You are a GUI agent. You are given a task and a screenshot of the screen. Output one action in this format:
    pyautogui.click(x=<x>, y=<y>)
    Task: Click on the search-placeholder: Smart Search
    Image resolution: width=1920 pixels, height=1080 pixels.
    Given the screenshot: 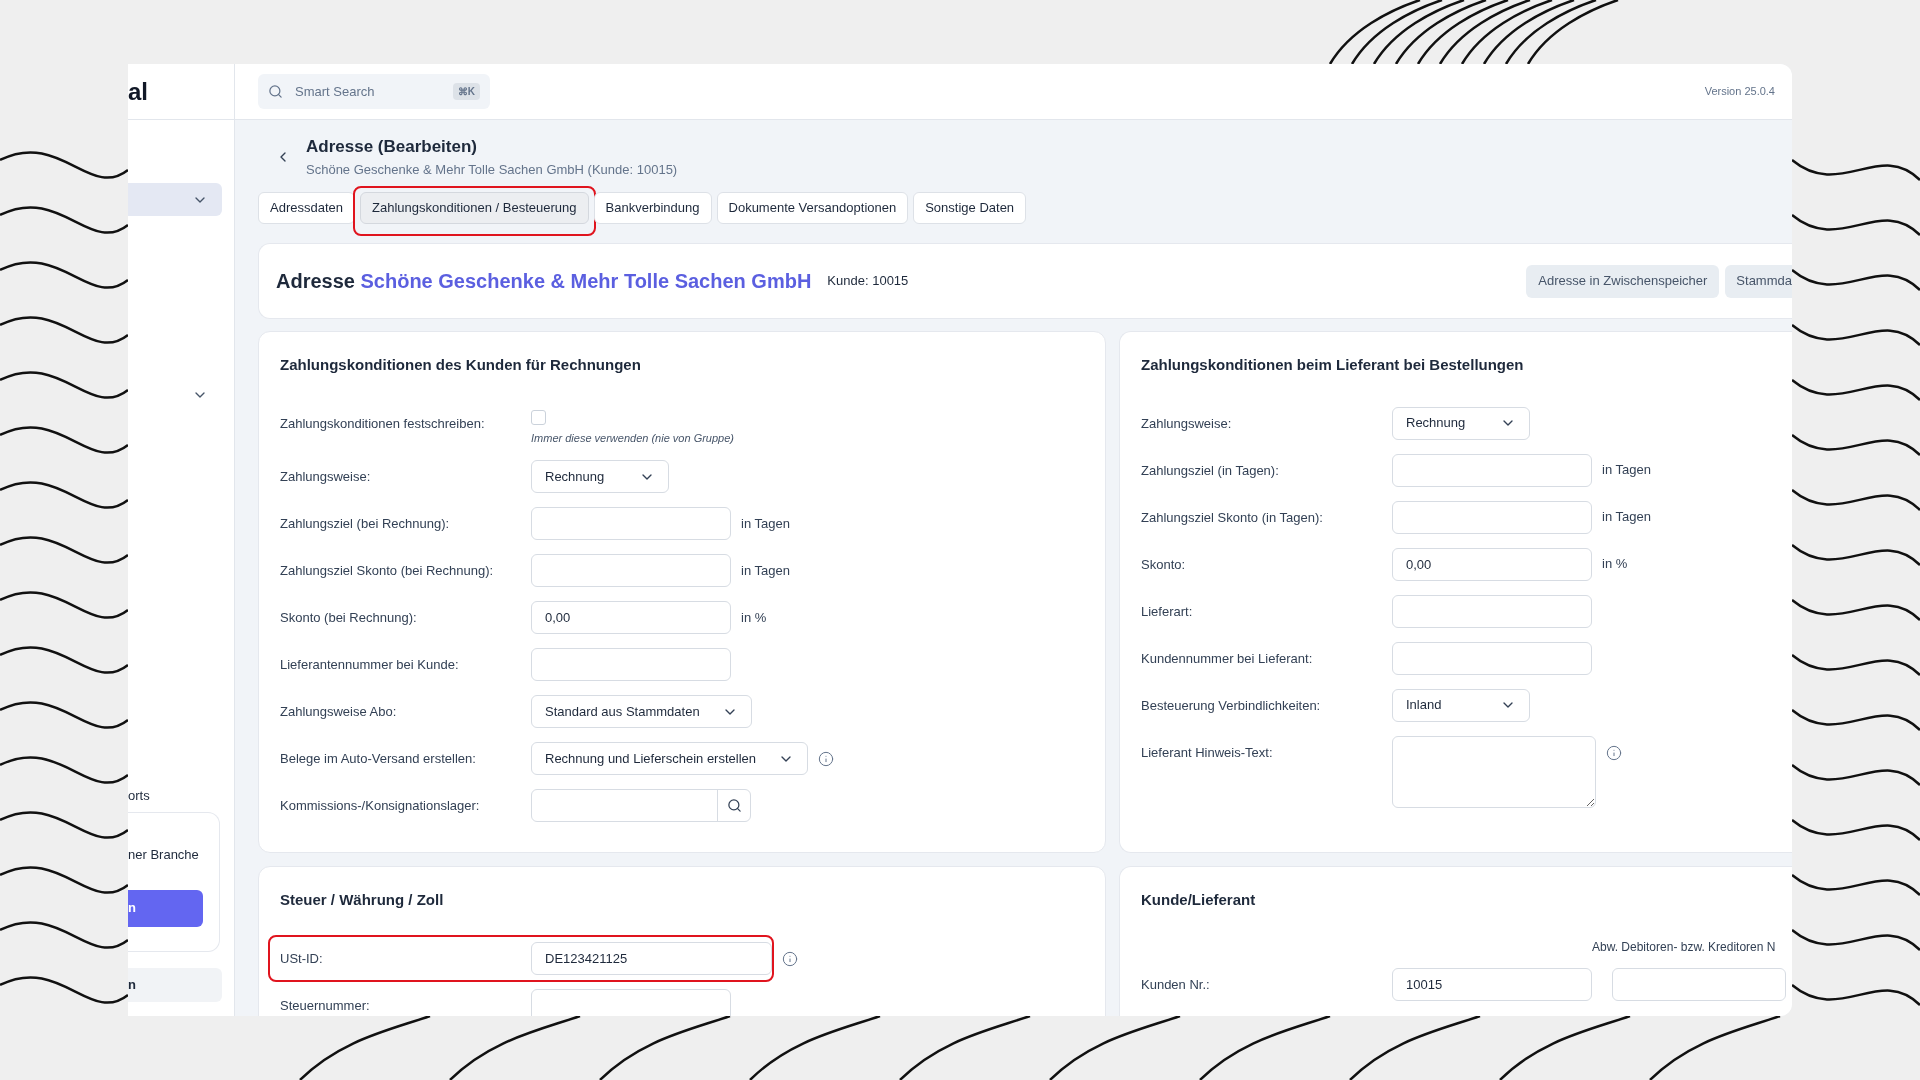 What is the action you would take?
    pyautogui.click(x=335, y=91)
    